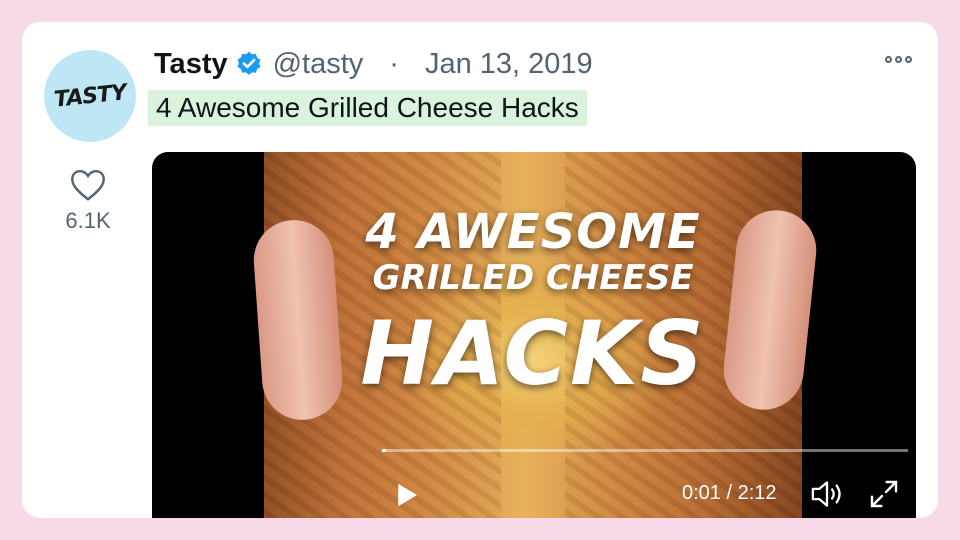  What do you see at coordinates (373, 64) in the screenshot?
I see `tweet-header: Tasty @tasty · Jan 13, 2019` at bounding box center [373, 64].